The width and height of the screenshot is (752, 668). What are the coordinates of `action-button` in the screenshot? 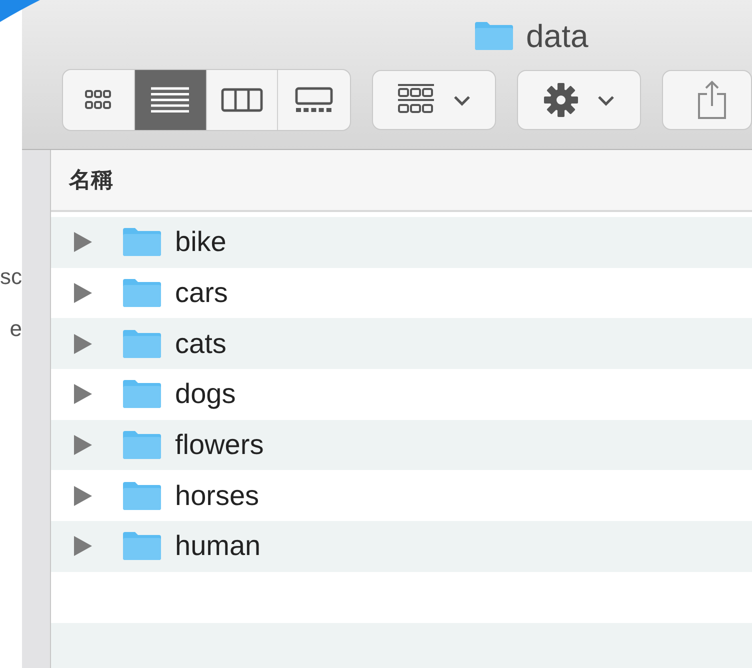 It's located at (579, 100).